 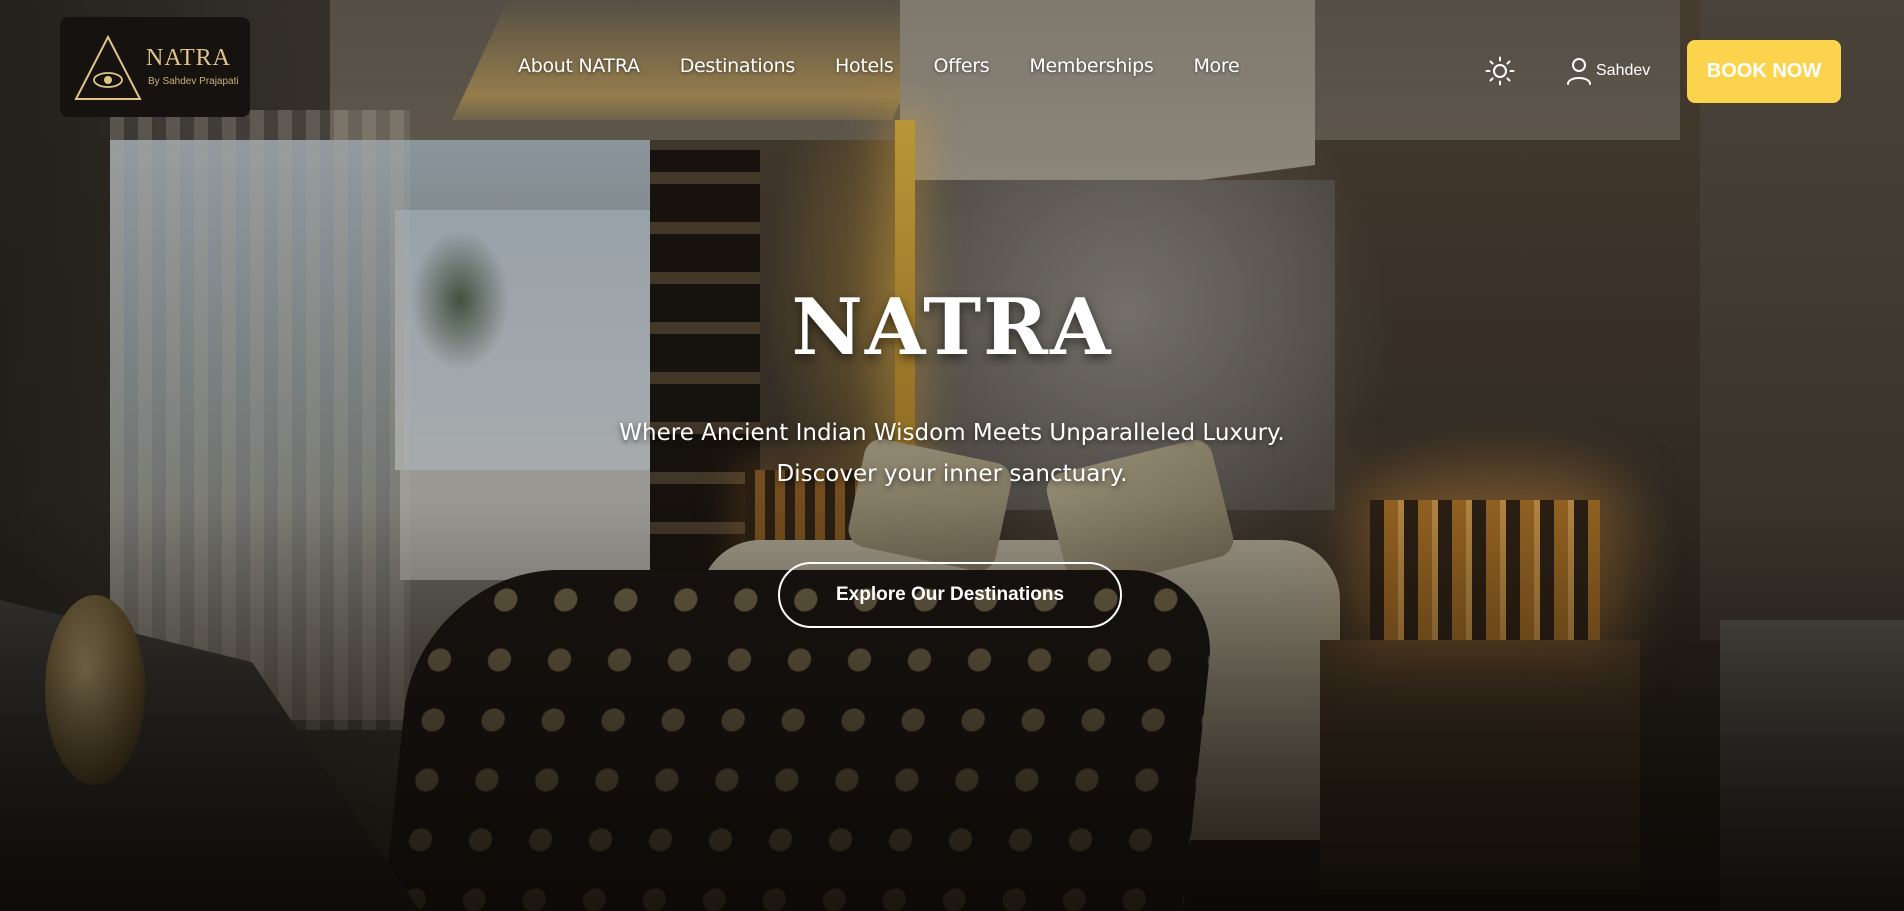 I want to click on brand-logo: NATRA By Sahdev Prajapati, so click(x=155, y=67).